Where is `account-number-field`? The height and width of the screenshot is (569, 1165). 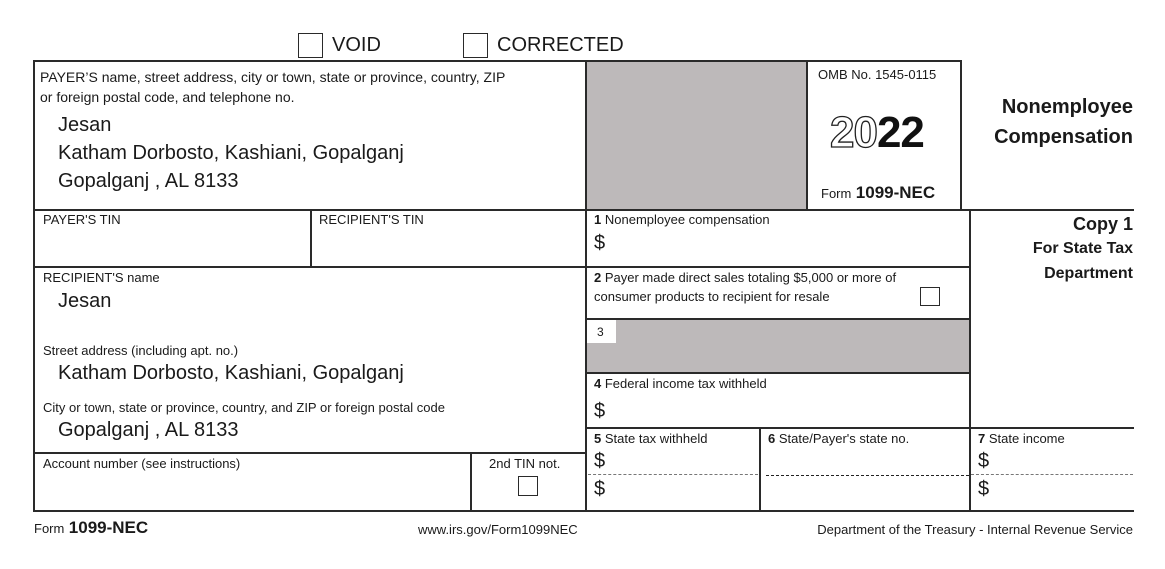
account-number-field is located at coordinates (253, 491).